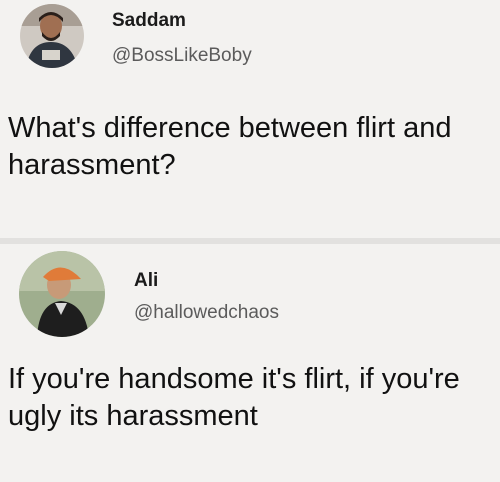  What do you see at coordinates (146, 281) in the screenshot?
I see `display-name: Ali` at bounding box center [146, 281].